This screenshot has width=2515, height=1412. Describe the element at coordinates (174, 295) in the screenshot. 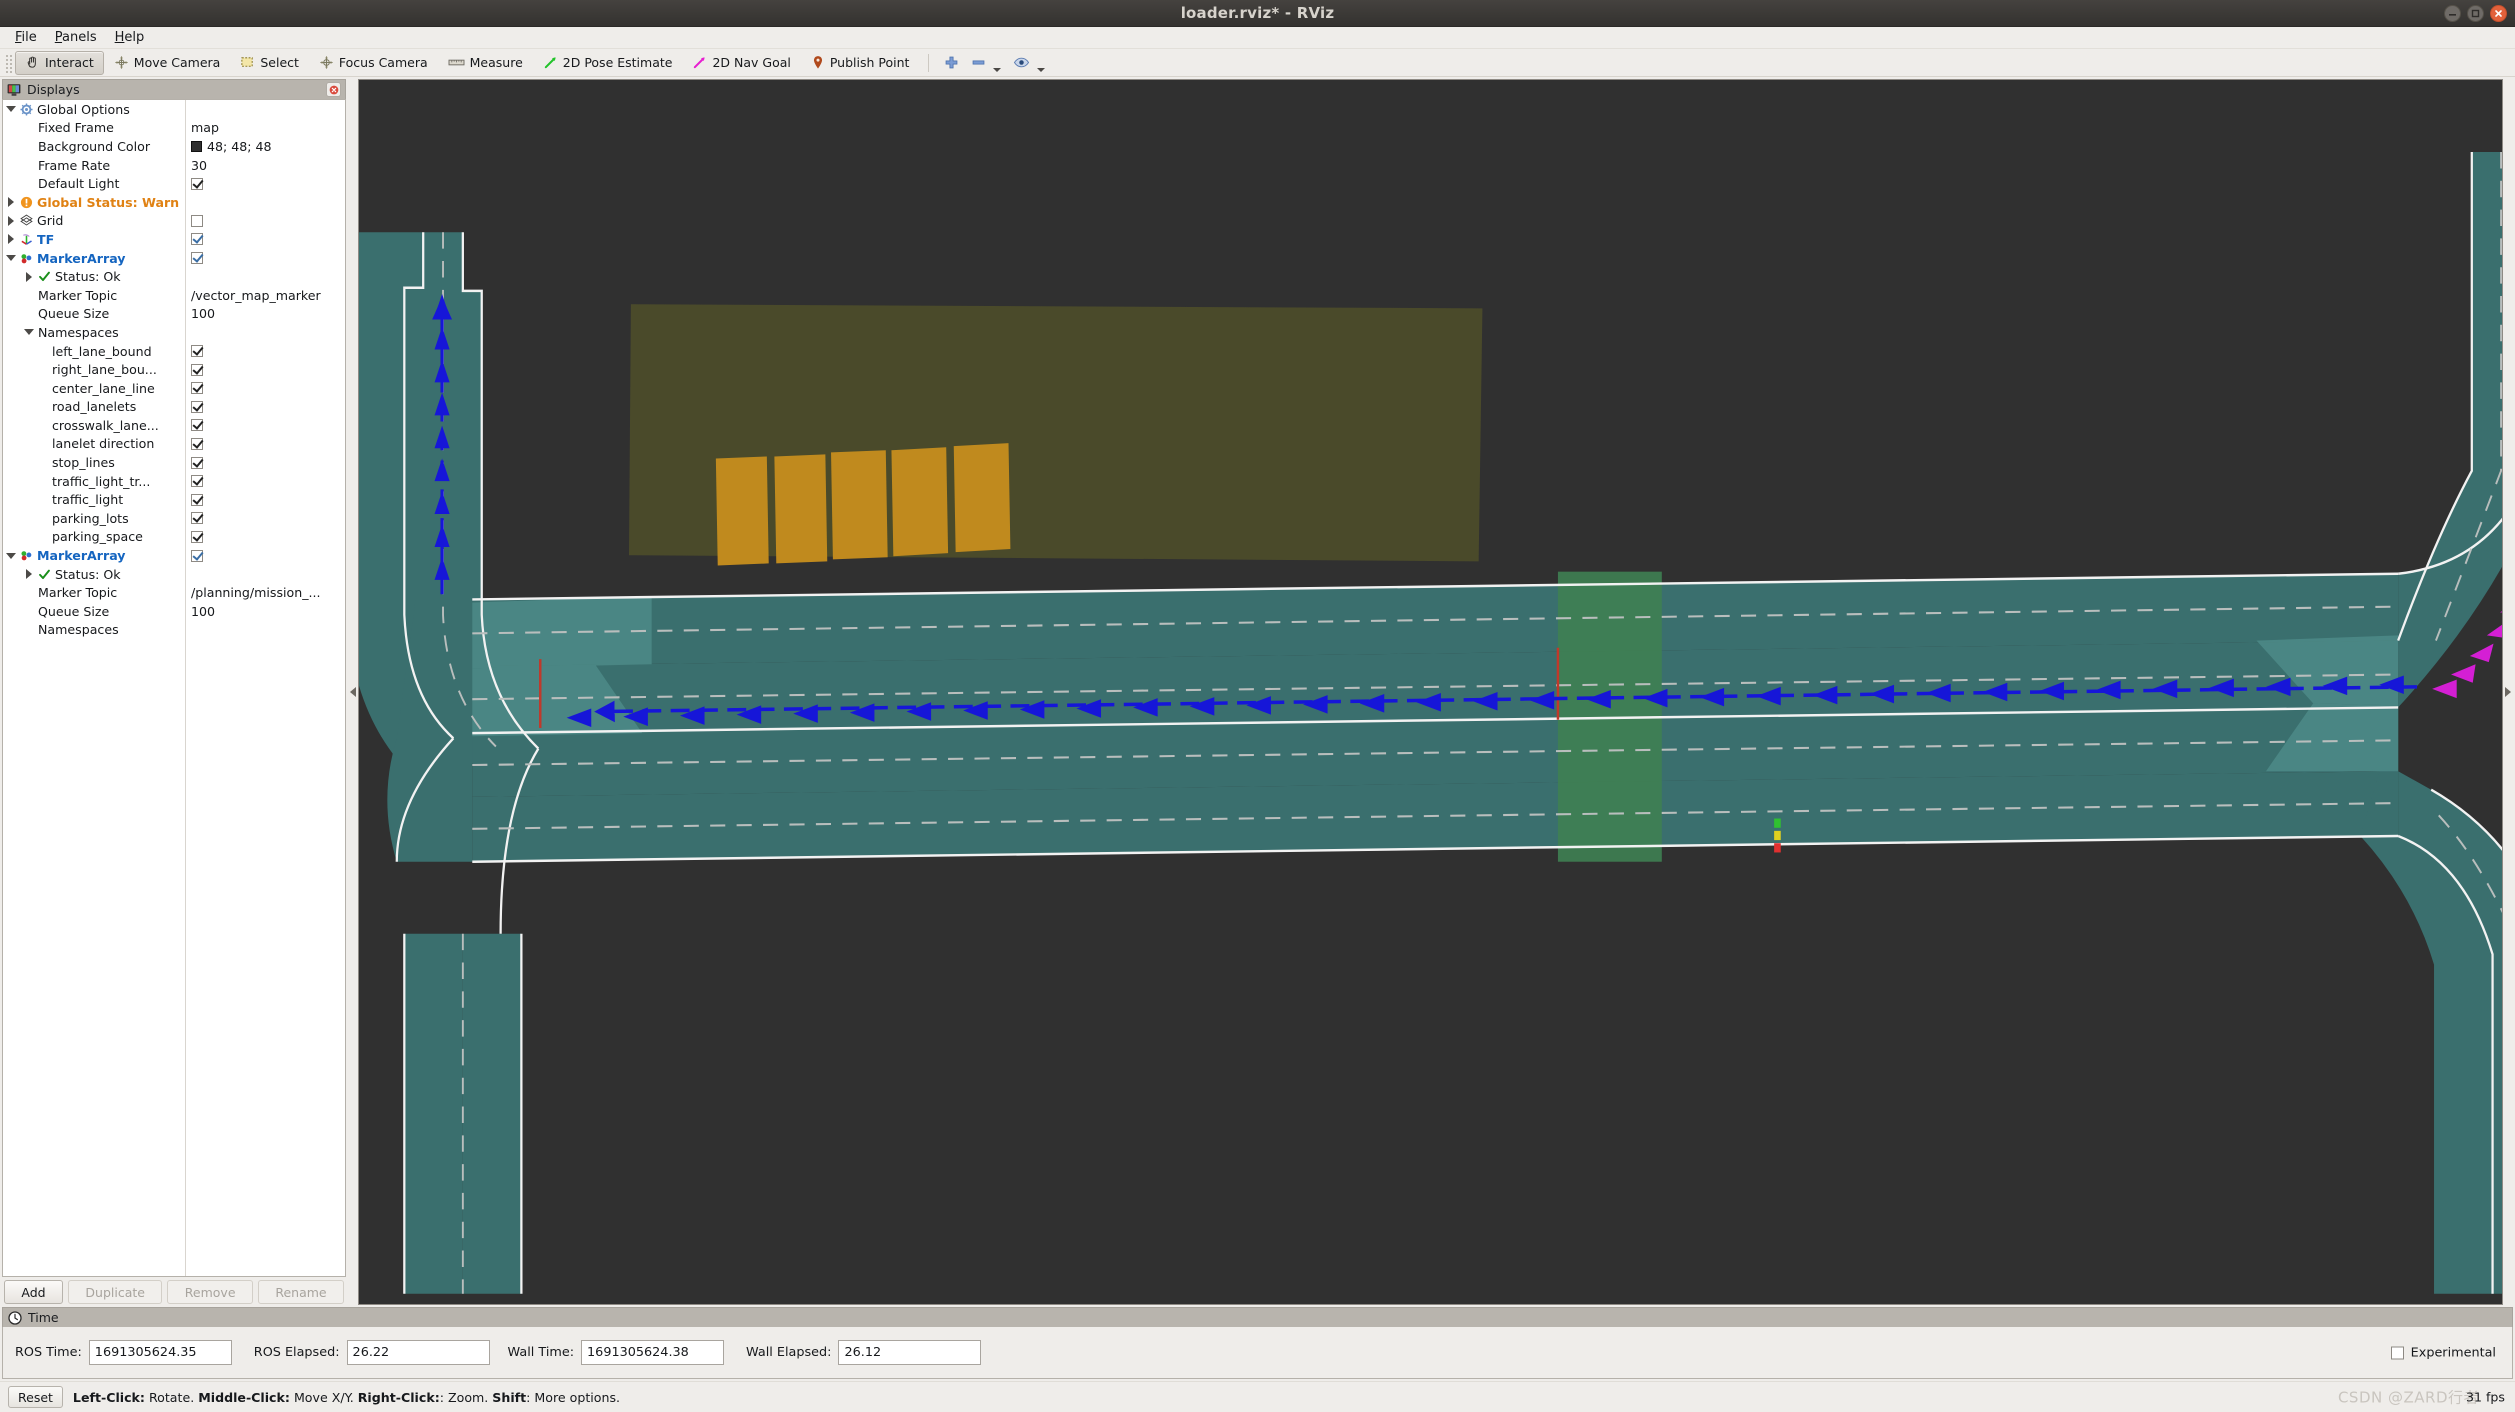

I see `tree-row: Marker Topic/vector_map_marker` at that location.